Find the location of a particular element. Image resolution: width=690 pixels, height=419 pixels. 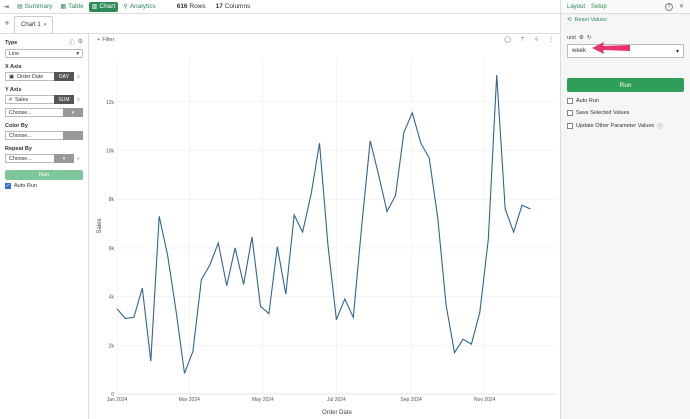

columns-label: Columns is located at coordinates (237, 6).